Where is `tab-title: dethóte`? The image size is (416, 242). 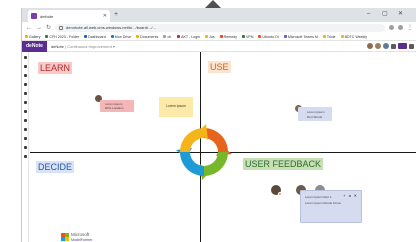 tab-title: dethóte is located at coordinates (47, 16).